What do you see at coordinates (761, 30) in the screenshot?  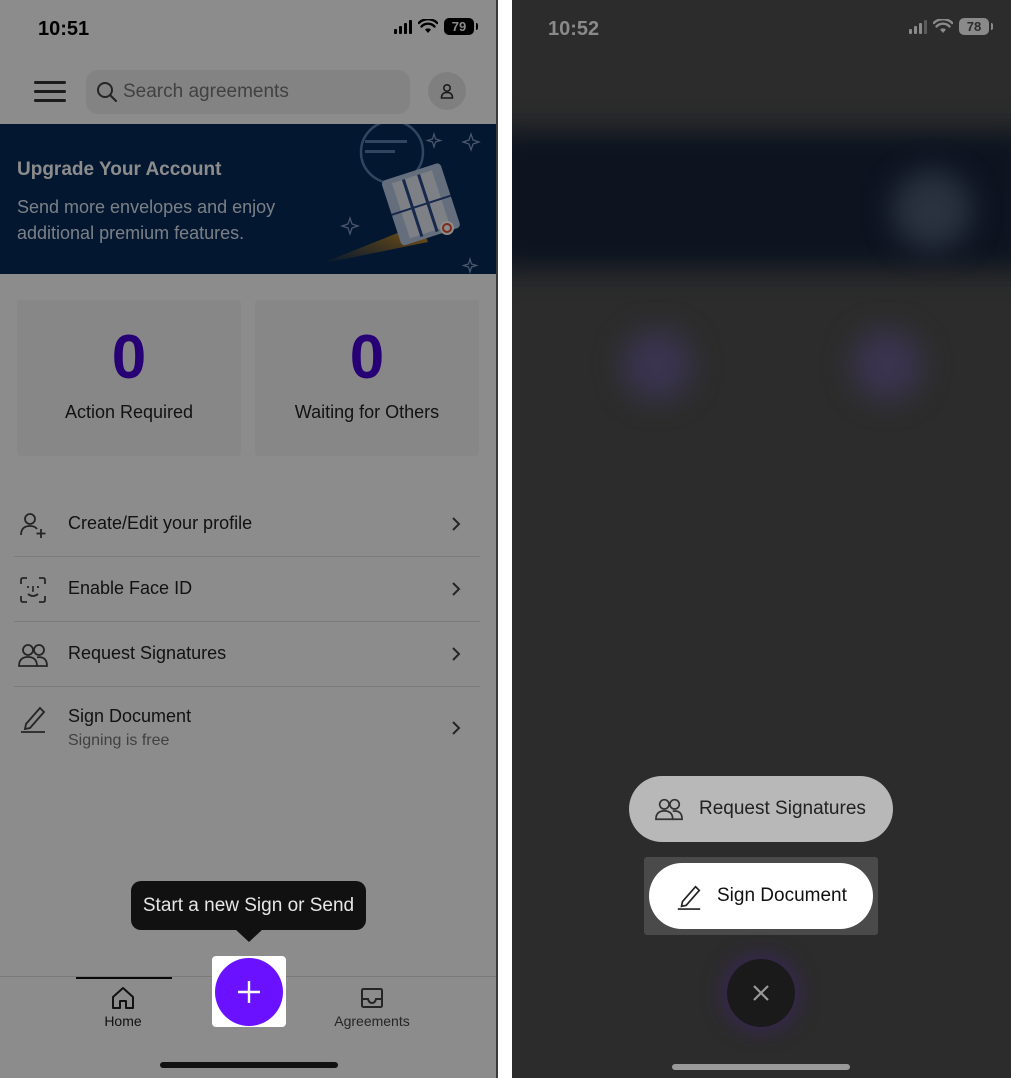 I see `status-bar: 10:52 78` at bounding box center [761, 30].